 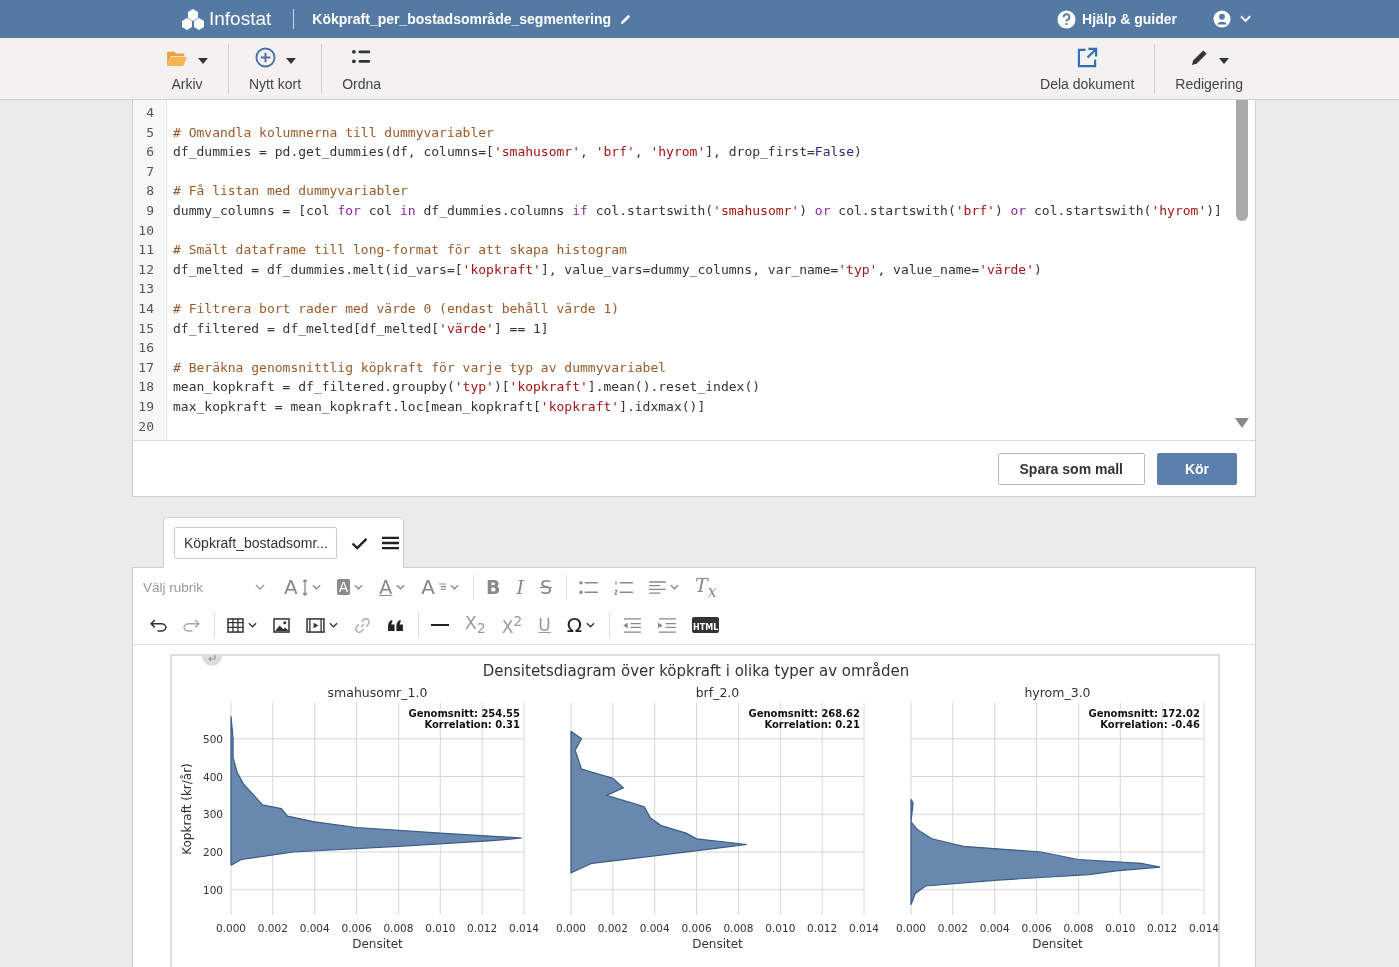 I want to click on bullet-list-icon, so click(x=588, y=587).